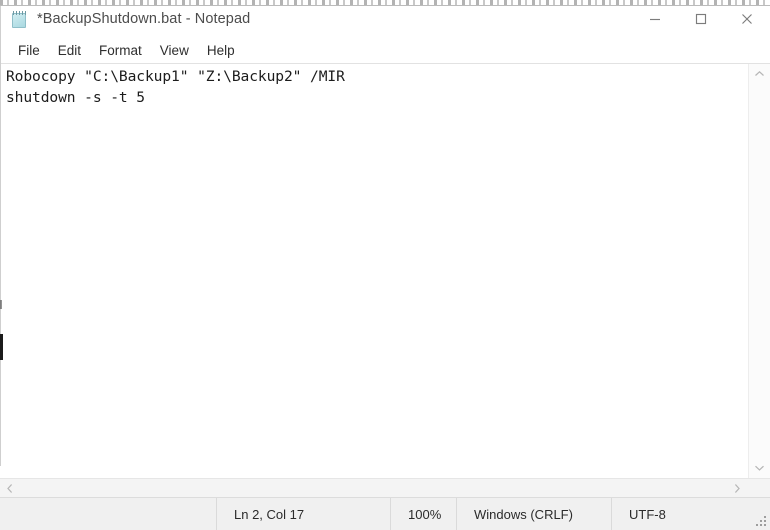 This screenshot has width=770, height=530. I want to click on scroll-down-button, so click(759, 468).